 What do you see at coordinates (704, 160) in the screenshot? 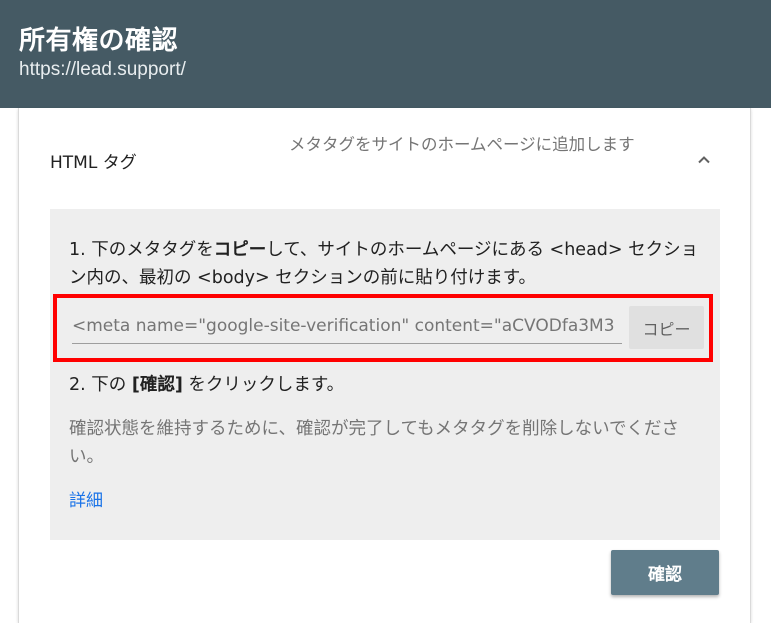
I see `chevron-up-icon` at bounding box center [704, 160].